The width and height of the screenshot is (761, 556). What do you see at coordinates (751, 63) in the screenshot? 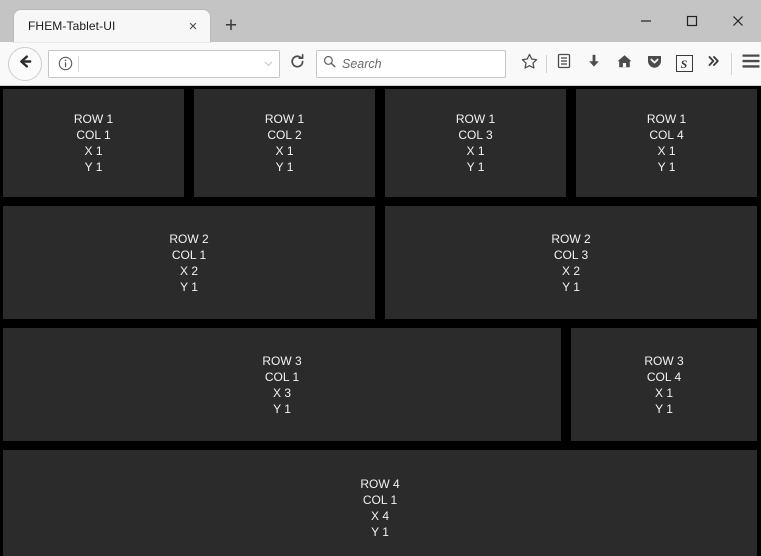
I see `hamburger-menu-icon` at bounding box center [751, 63].